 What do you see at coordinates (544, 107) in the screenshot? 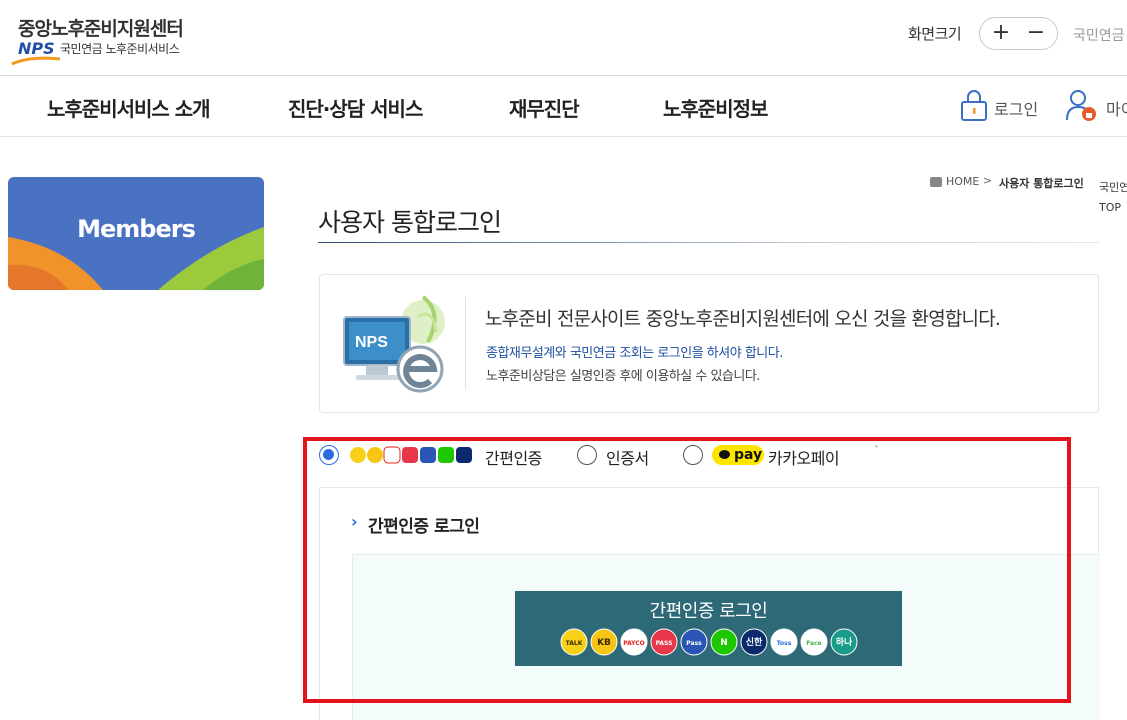
I see `nav-item-financial-diagnosis: 재무진단` at bounding box center [544, 107].